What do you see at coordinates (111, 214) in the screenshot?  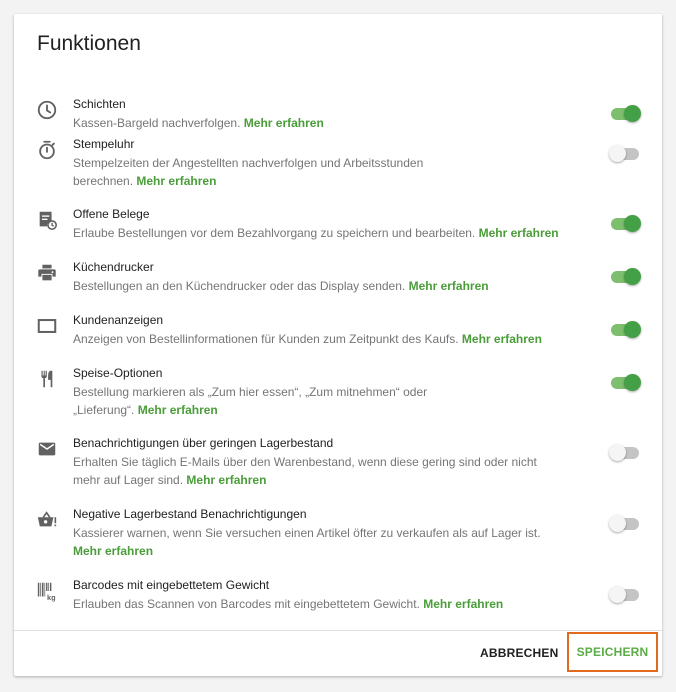 I see `feature-name: Offene Belege` at bounding box center [111, 214].